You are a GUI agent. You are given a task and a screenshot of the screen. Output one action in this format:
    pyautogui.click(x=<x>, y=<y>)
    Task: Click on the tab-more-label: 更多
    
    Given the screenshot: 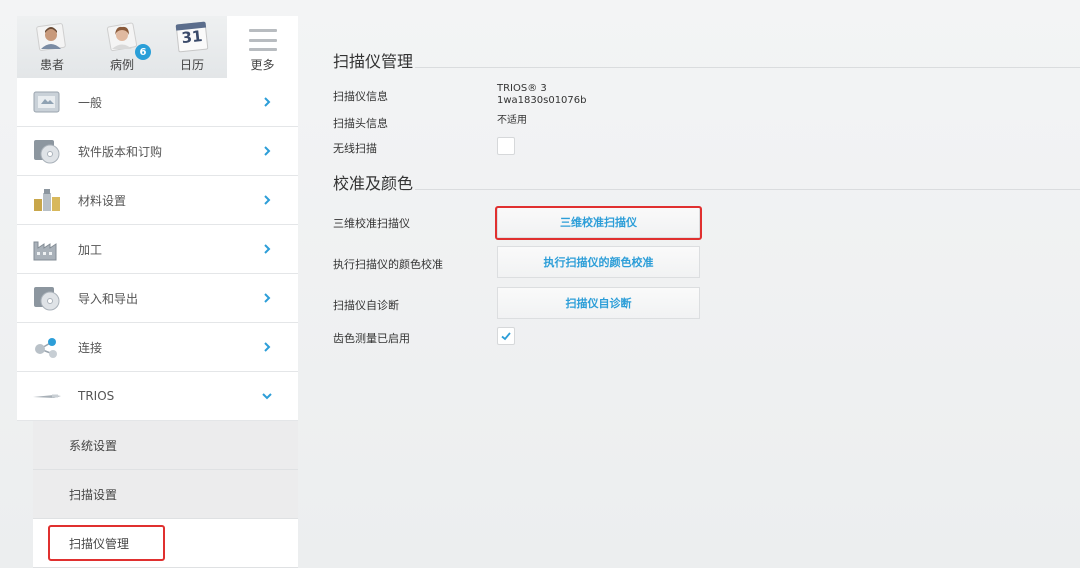 What is the action you would take?
    pyautogui.click(x=262, y=65)
    